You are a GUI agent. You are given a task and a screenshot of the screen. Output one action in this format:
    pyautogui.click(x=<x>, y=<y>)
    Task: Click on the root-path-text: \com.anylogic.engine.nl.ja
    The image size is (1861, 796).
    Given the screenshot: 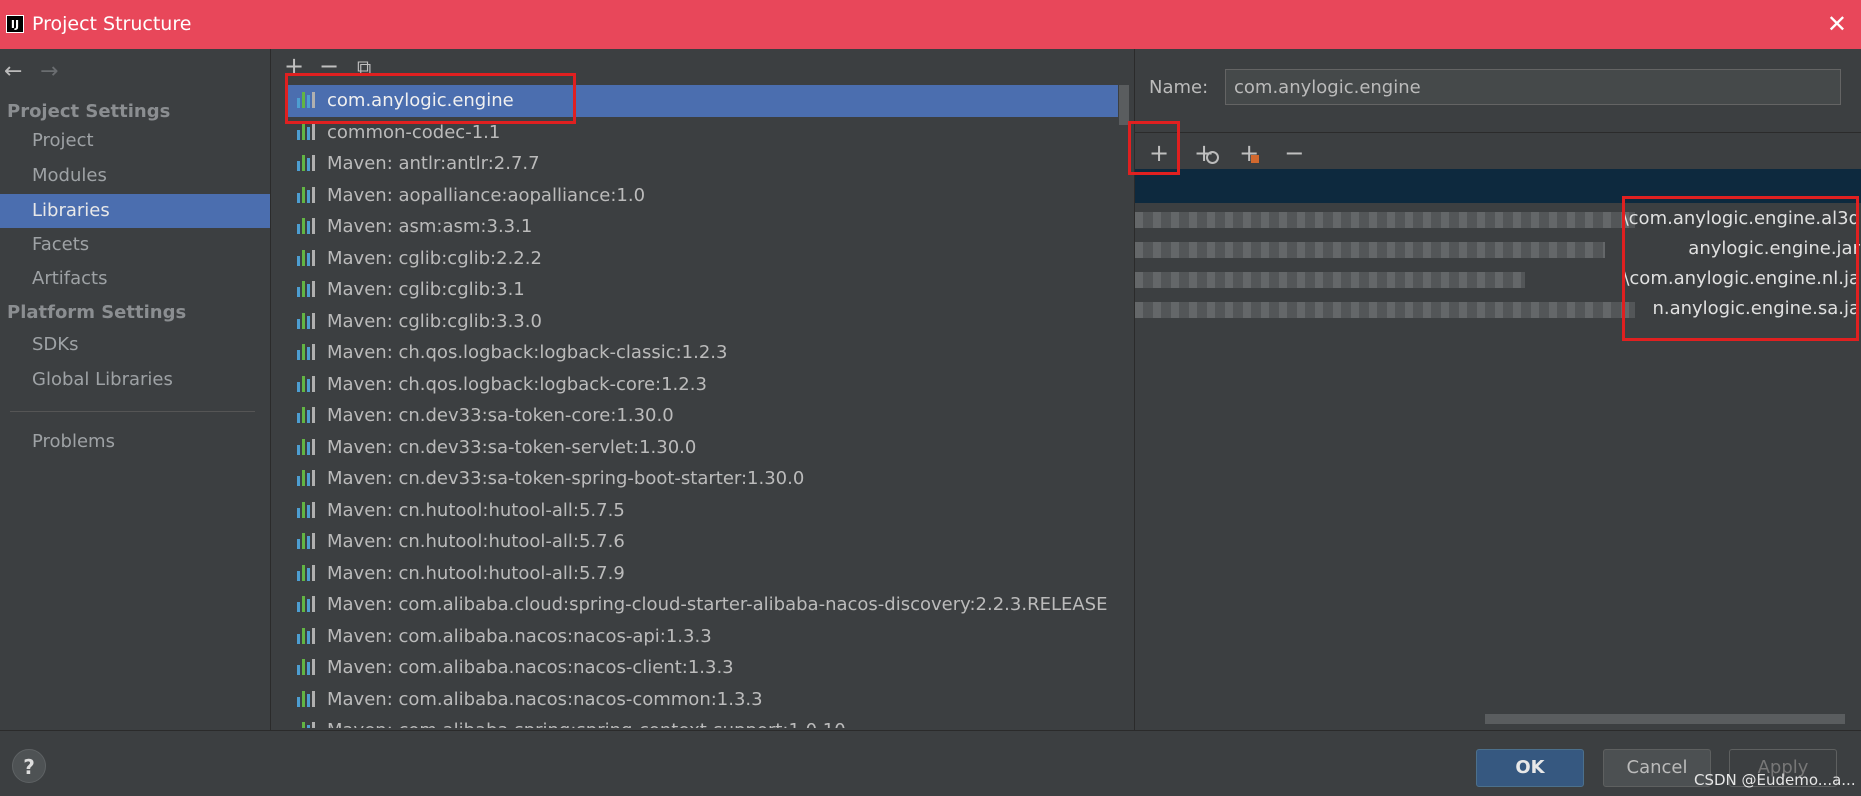 What is the action you would take?
    pyautogui.click(x=1741, y=278)
    